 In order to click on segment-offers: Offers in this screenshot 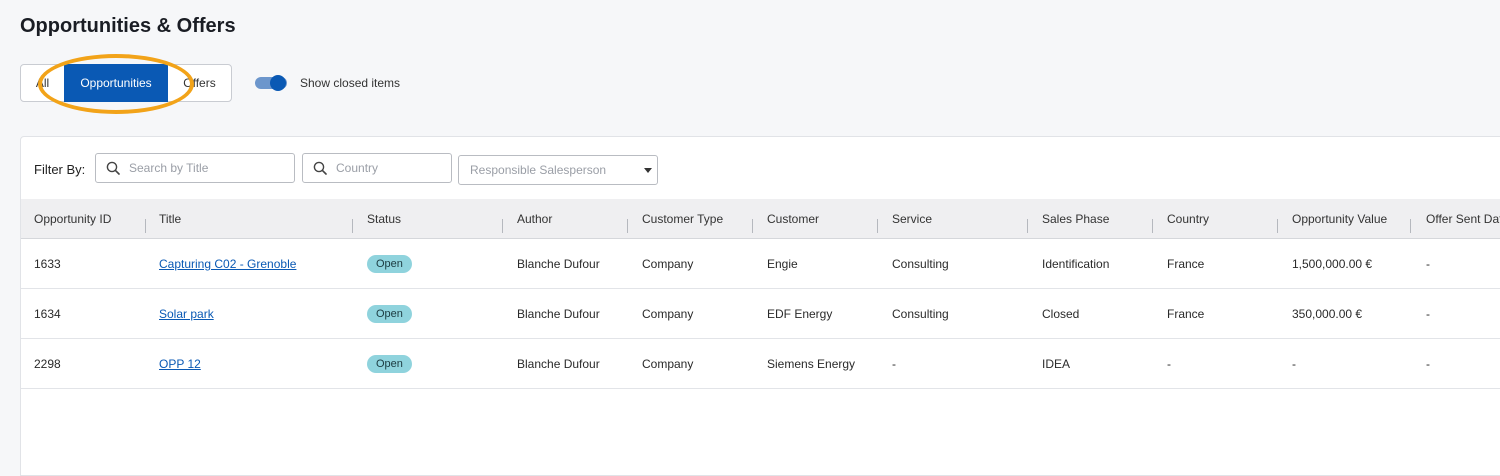, I will do `click(199, 83)`.